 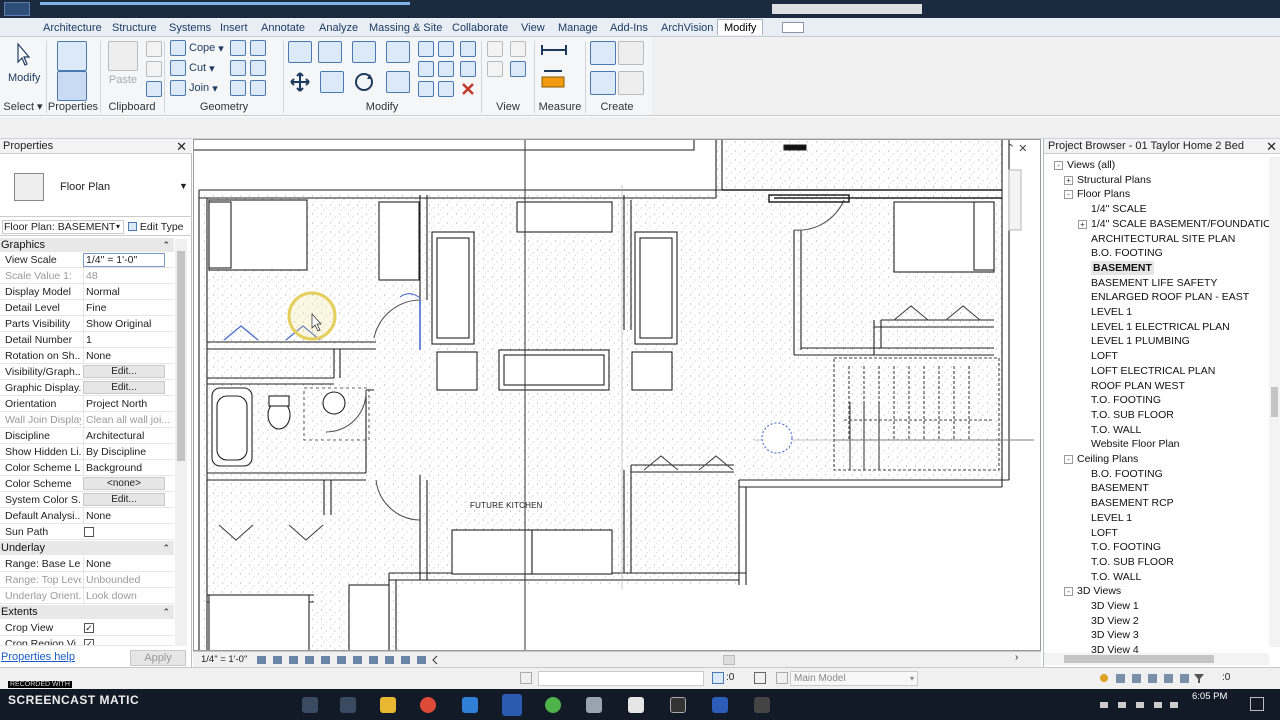 What do you see at coordinates (1126, 400) in the screenshot?
I see `browser-node: T.O. FOOTING` at bounding box center [1126, 400].